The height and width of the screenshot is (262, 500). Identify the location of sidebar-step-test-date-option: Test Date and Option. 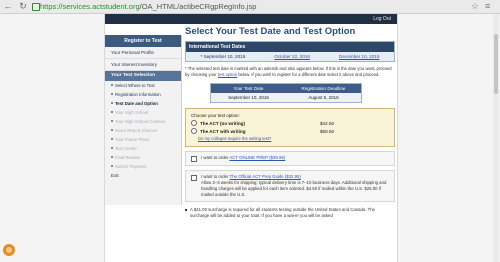
(143, 103).